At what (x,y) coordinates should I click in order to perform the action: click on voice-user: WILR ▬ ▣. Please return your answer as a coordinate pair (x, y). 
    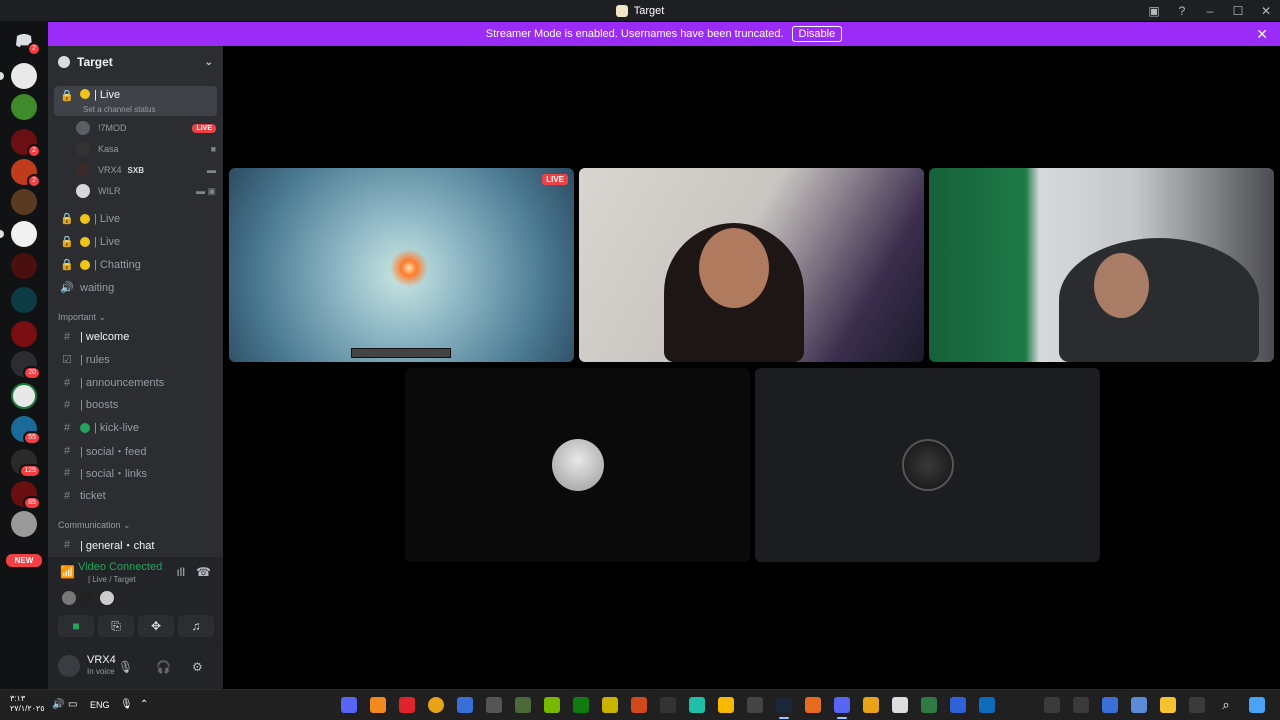
    Looking at the image, I should click on (146, 191).